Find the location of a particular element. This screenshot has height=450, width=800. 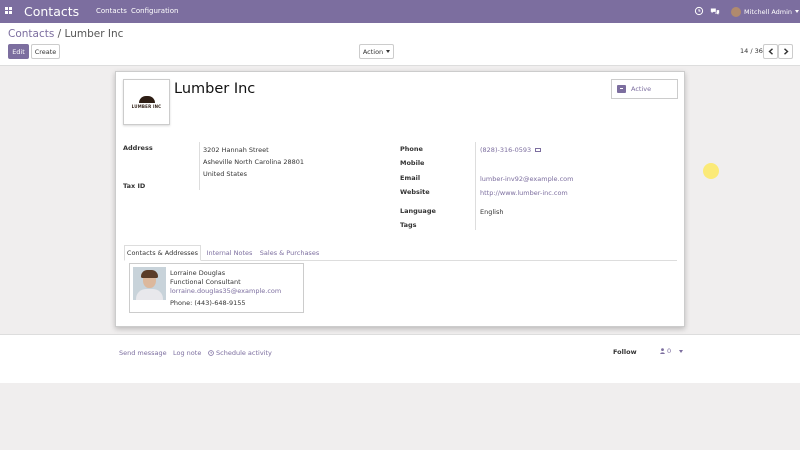

archive-icon is located at coordinates (621, 89).